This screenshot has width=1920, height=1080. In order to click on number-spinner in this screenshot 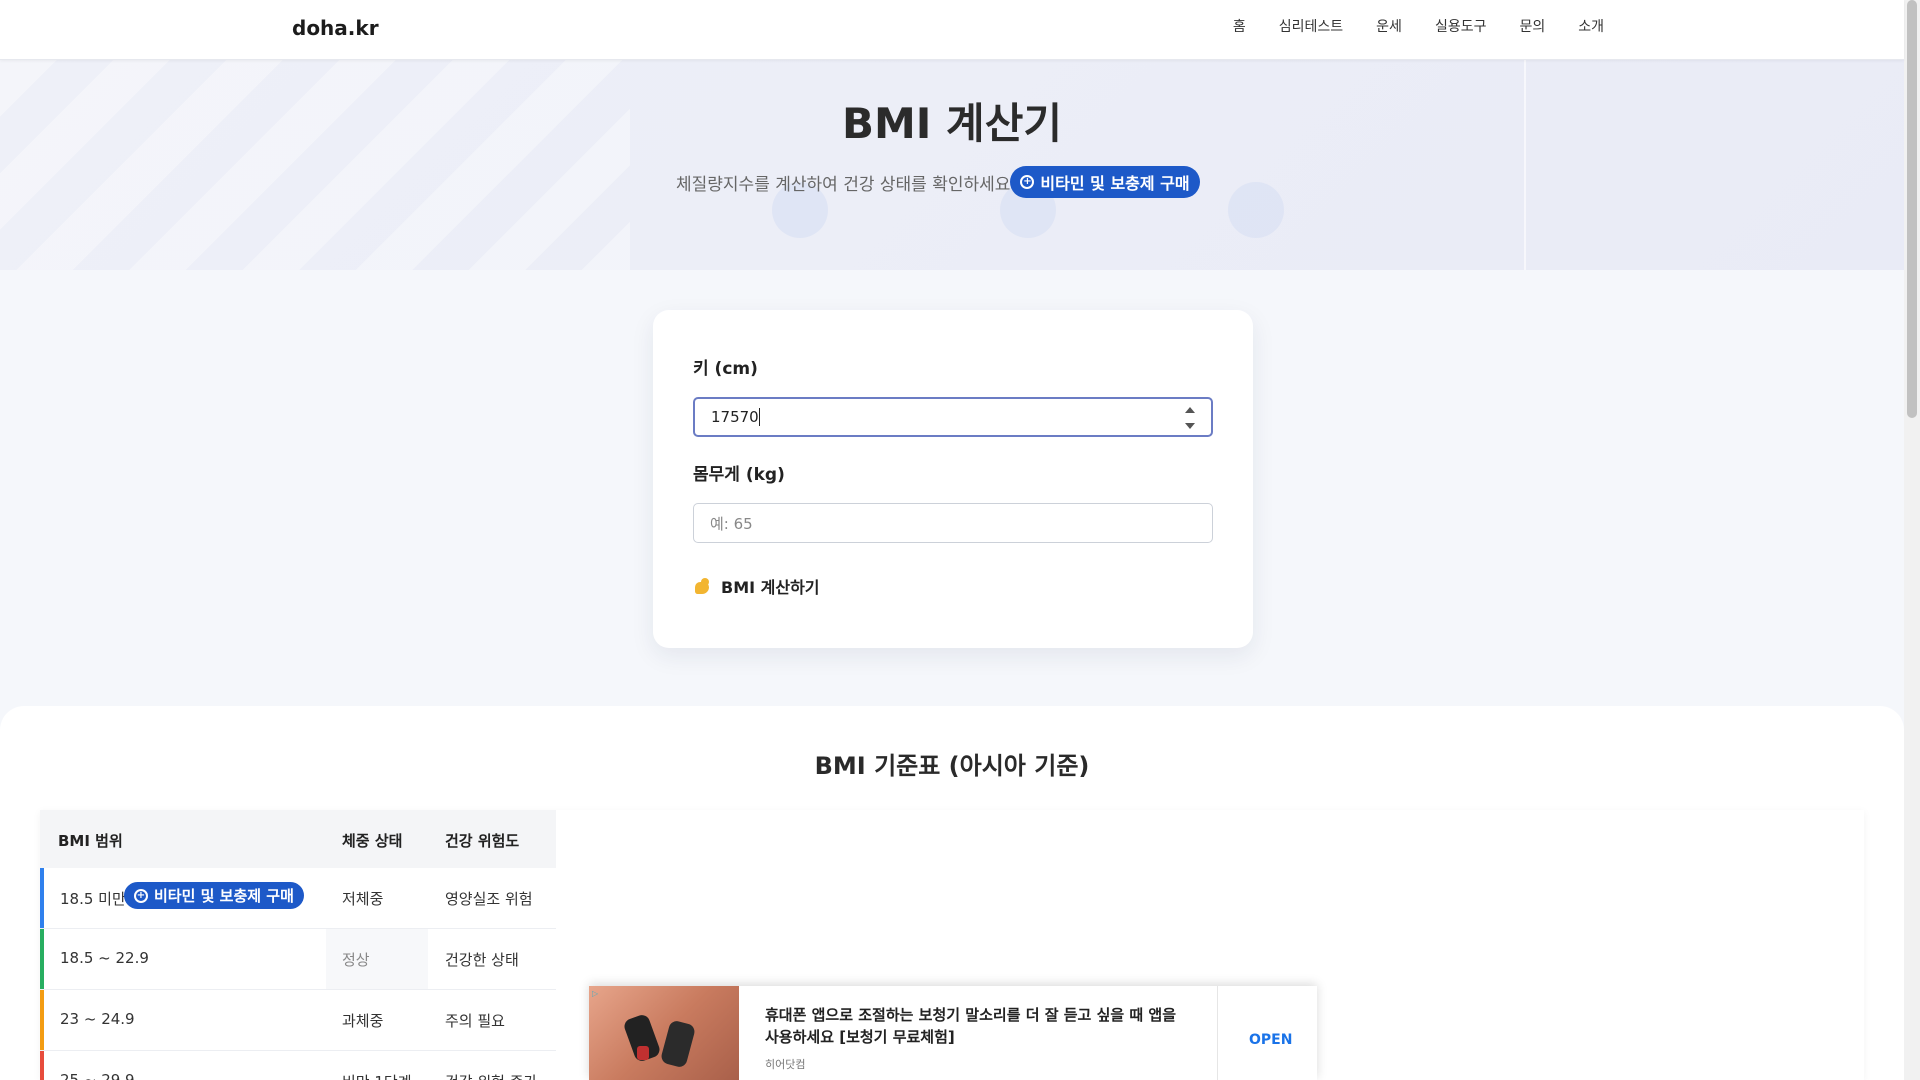, I will do `click(1190, 418)`.